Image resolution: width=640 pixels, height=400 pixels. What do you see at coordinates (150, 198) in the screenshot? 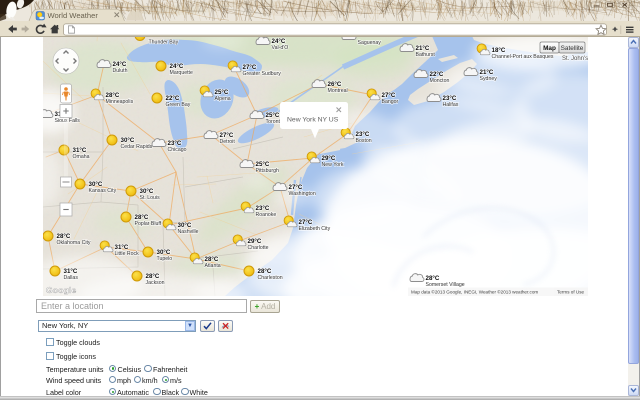
I see `svg-text: St. Louis` at bounding box center [150, 198].